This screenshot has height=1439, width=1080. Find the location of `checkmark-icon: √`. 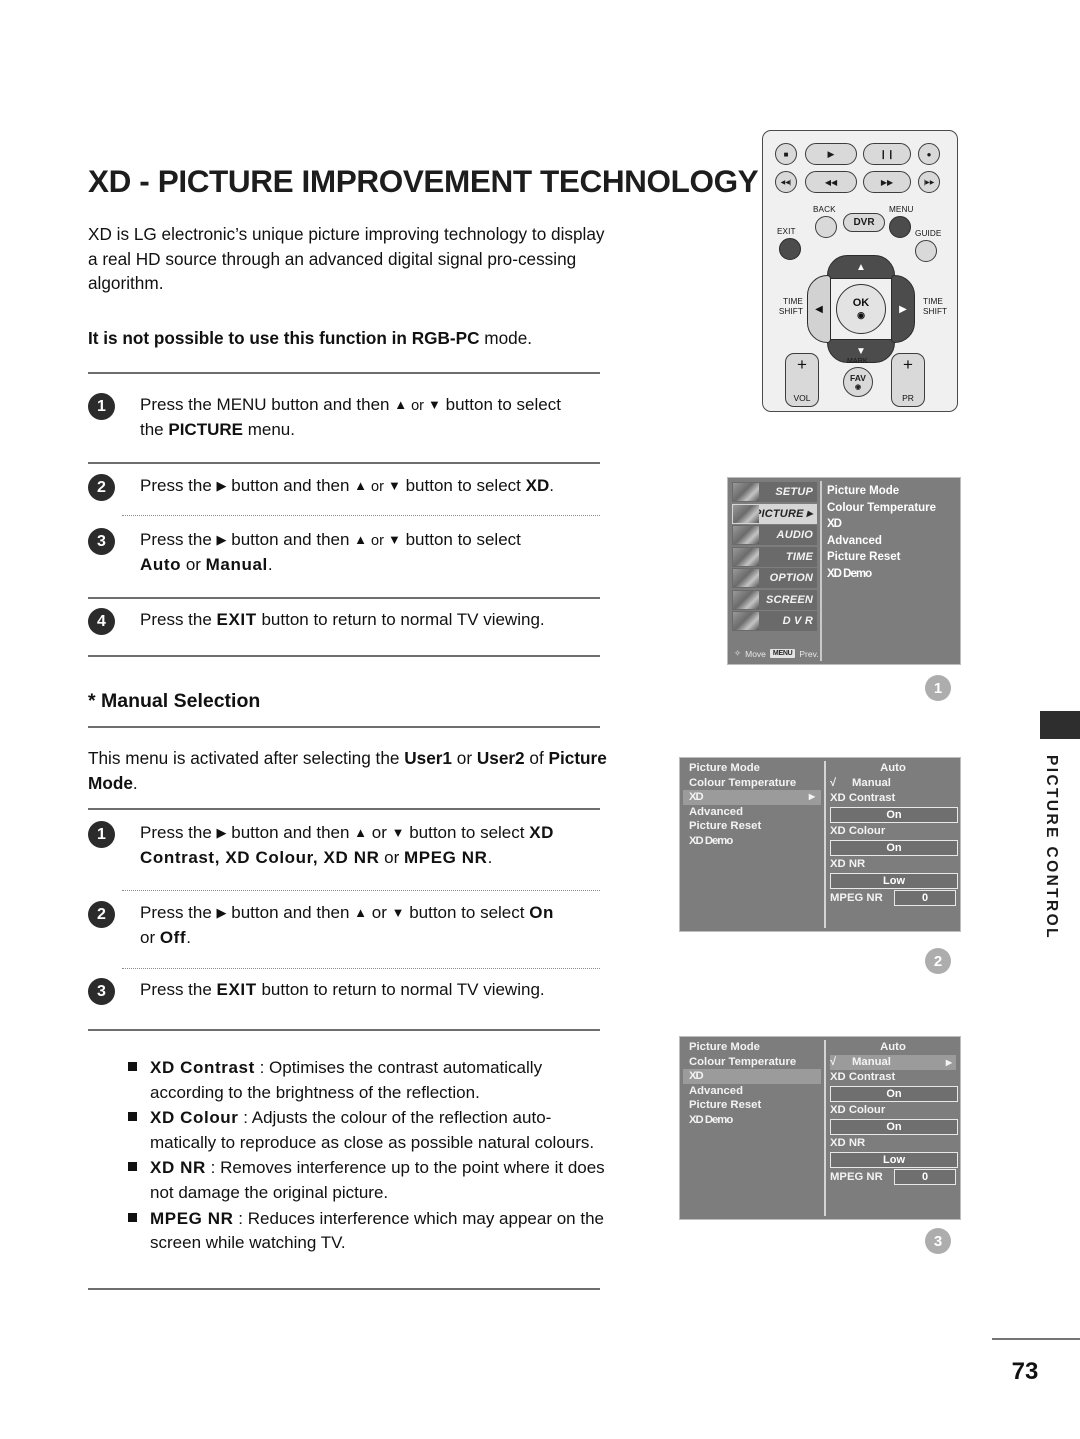

checkmark-icon: √ is located at coordinates (833, 783).